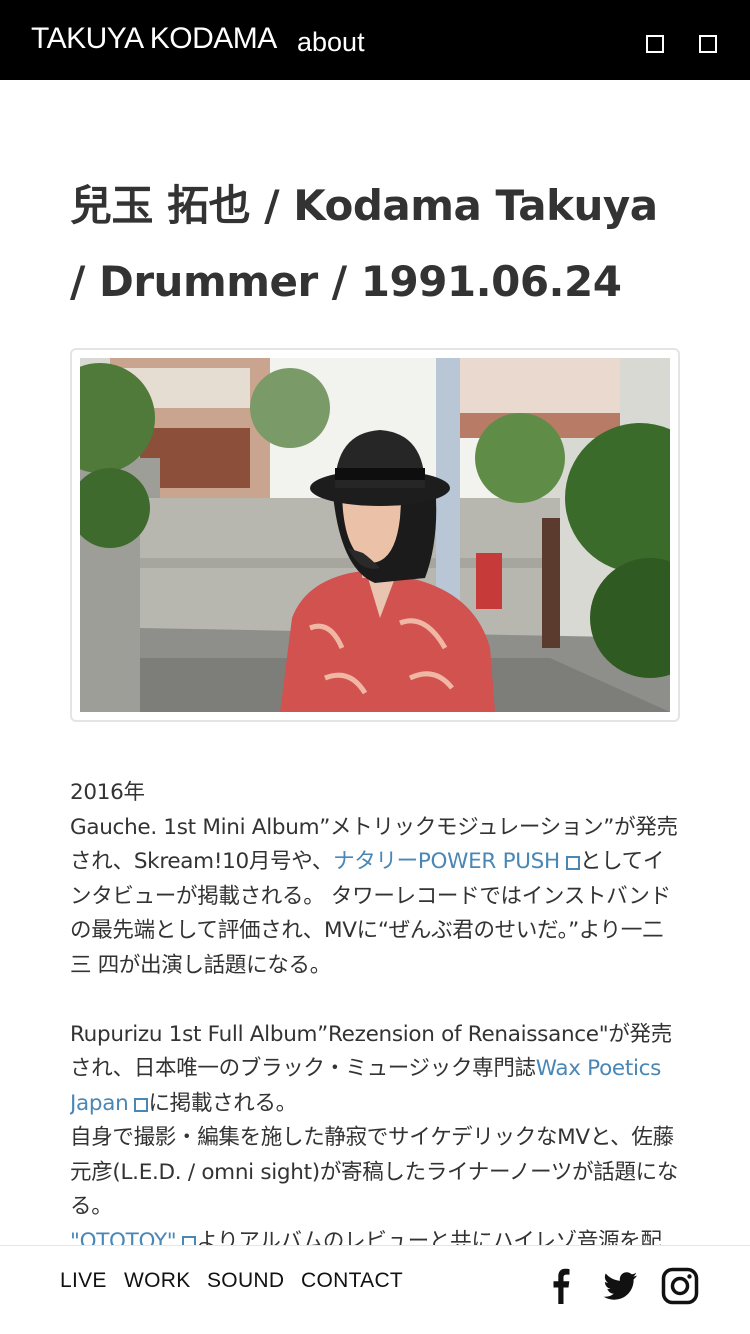  Describe the element at coordinates (157, 1281) in the screenshot. I see `nav-work: WORK` at that location.